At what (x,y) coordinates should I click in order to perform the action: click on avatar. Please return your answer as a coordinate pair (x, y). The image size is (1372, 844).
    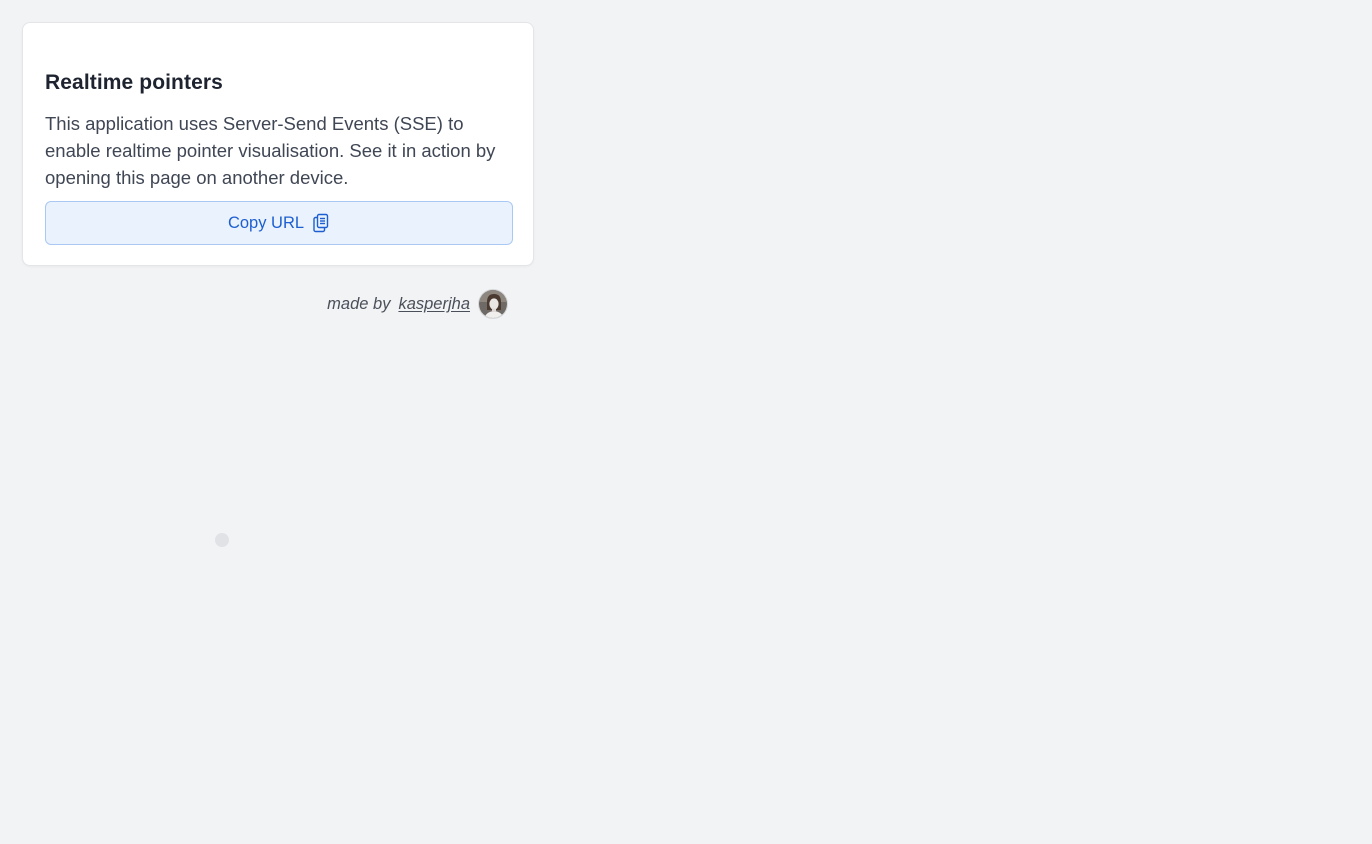
    Looking at the image, I should click on (493, 304).